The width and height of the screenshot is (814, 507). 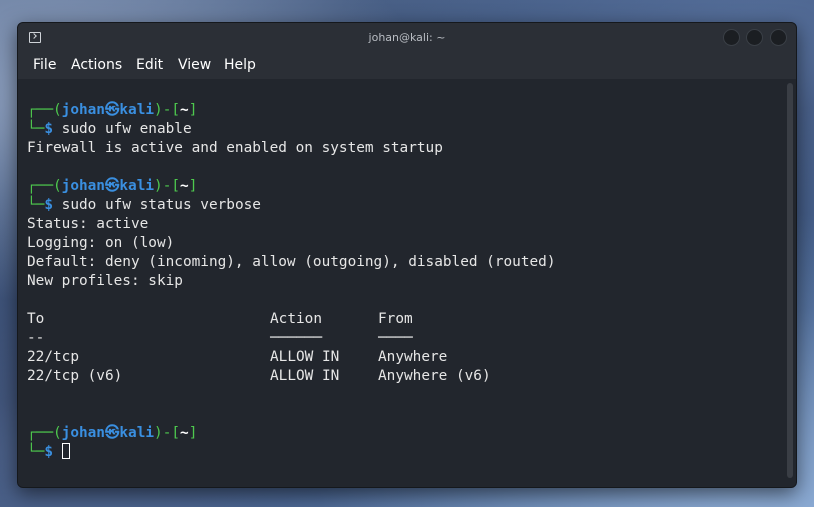 What do you see at coordinates (75, 376) in the screenshot?
I see `rule-to: 22/tcp (v6)` at bounding box center [75, 376].